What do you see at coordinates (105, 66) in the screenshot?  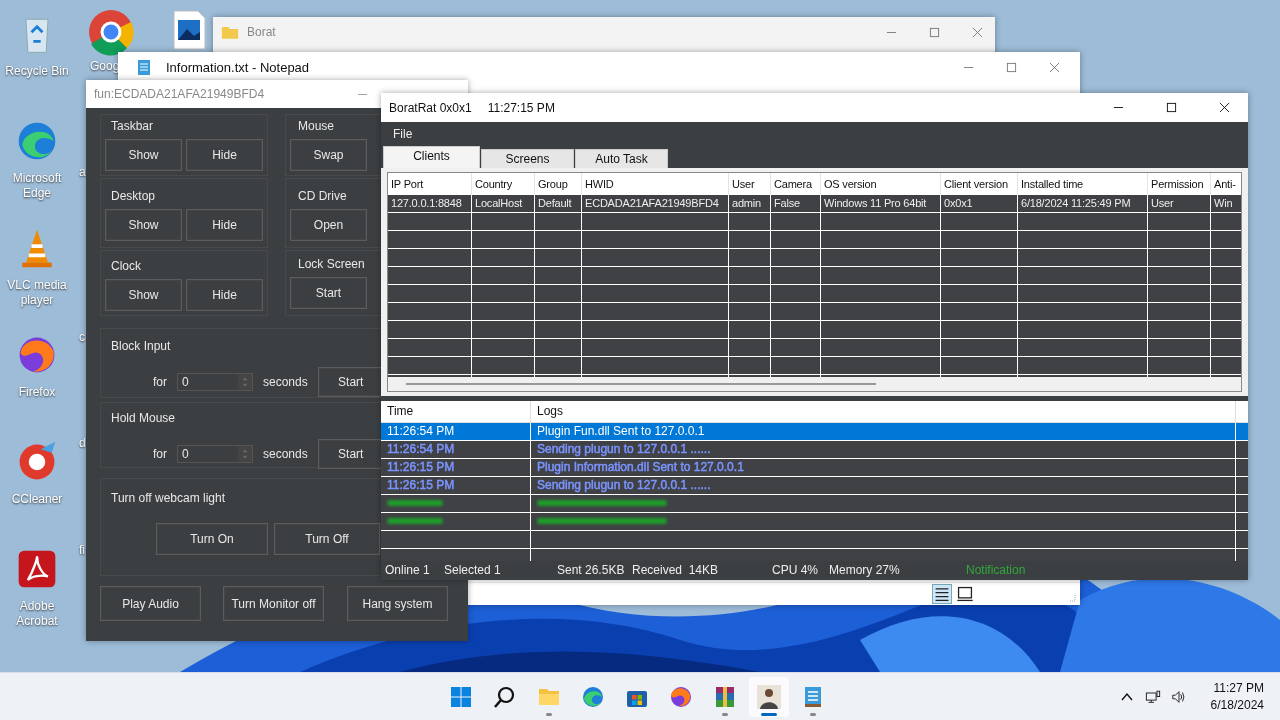 I see `icon-label: Goog` at bounding box center [105, 66].